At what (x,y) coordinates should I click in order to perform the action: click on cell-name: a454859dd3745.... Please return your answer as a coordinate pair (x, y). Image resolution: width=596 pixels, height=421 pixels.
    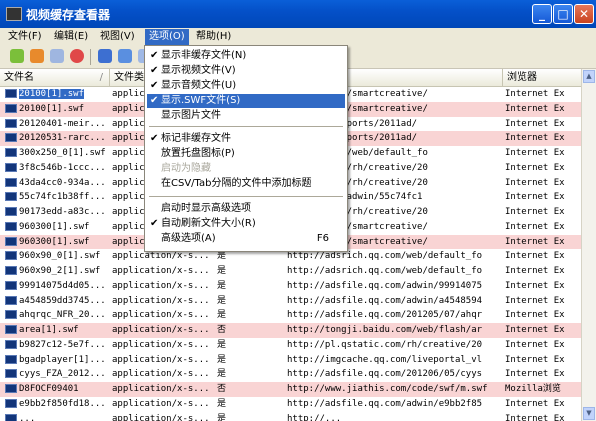
    Looking at the image, I should click on (55, 301).